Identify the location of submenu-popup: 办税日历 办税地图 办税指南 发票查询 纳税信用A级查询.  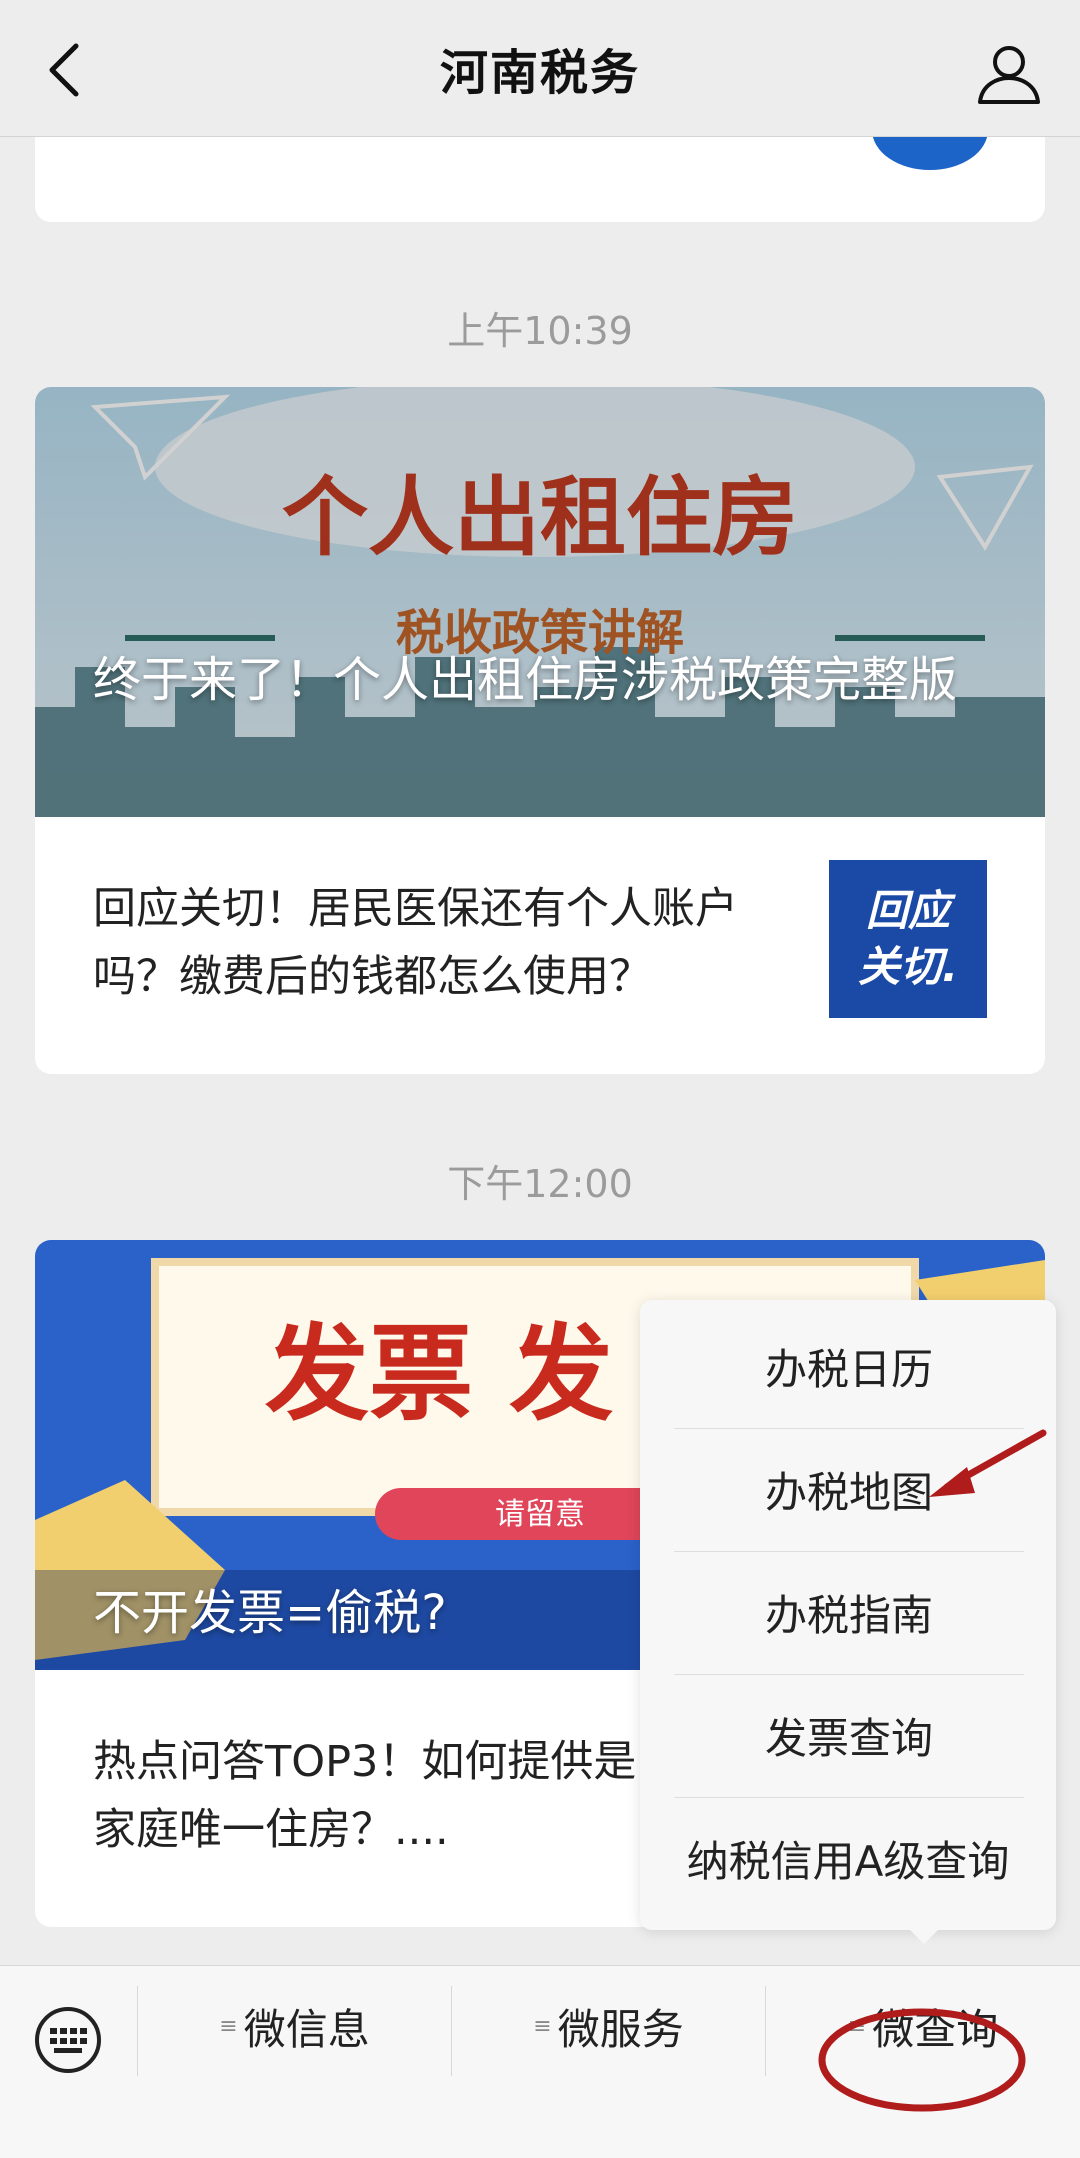
(848, 1615).